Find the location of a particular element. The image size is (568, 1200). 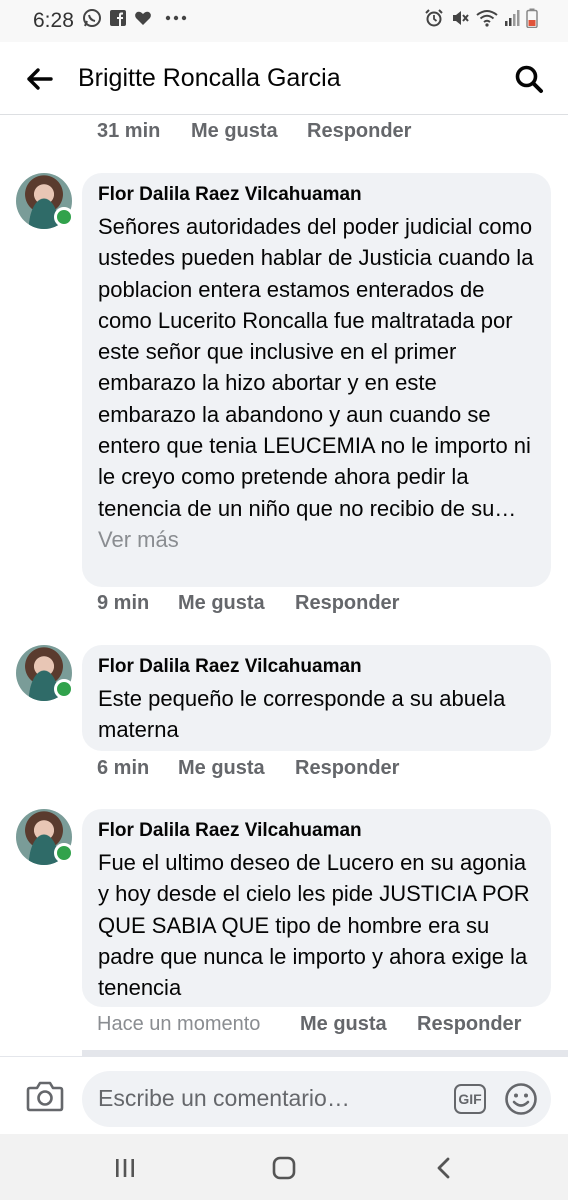

comment-meta: 31 min Me gusta Responder is located at coordinates (327, 133).